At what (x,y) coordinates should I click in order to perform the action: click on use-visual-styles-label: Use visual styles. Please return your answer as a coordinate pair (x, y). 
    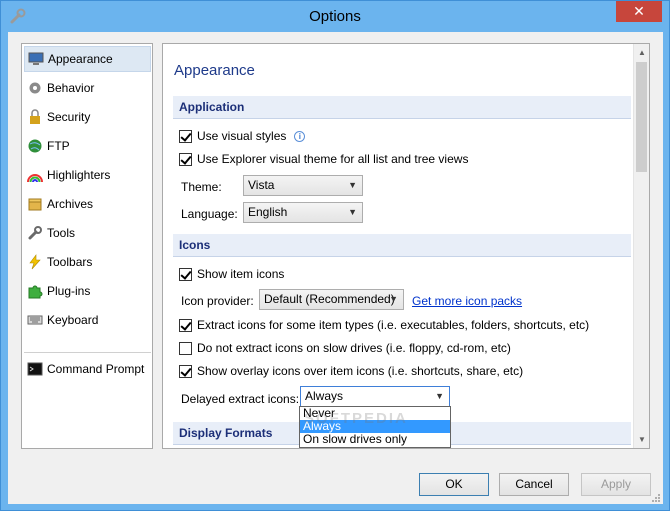
    Looking at the image, I should click on (242, 136).